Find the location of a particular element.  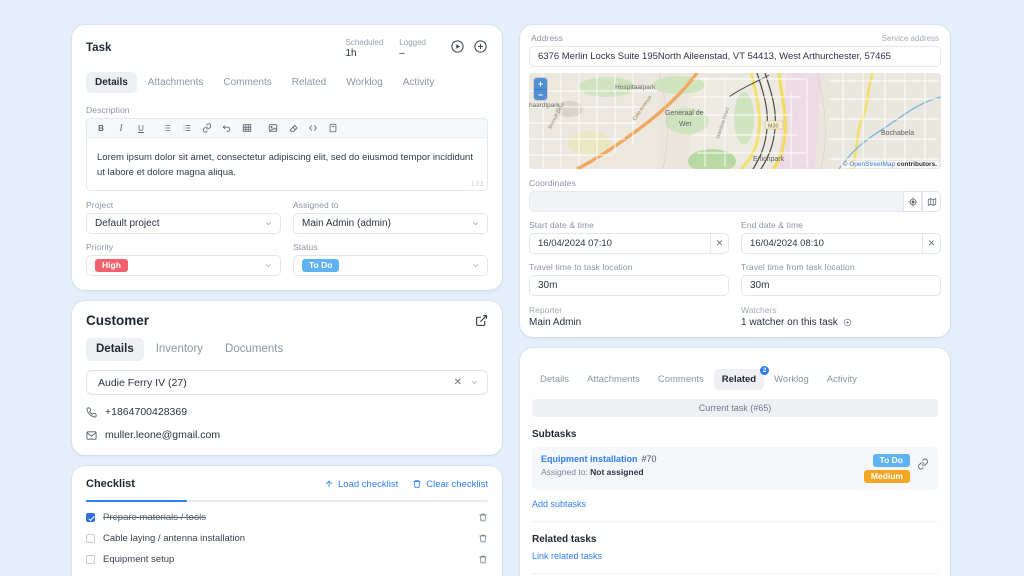

end-date-input: 16/04/2024 08:10 is located at coordinates (831, 243).